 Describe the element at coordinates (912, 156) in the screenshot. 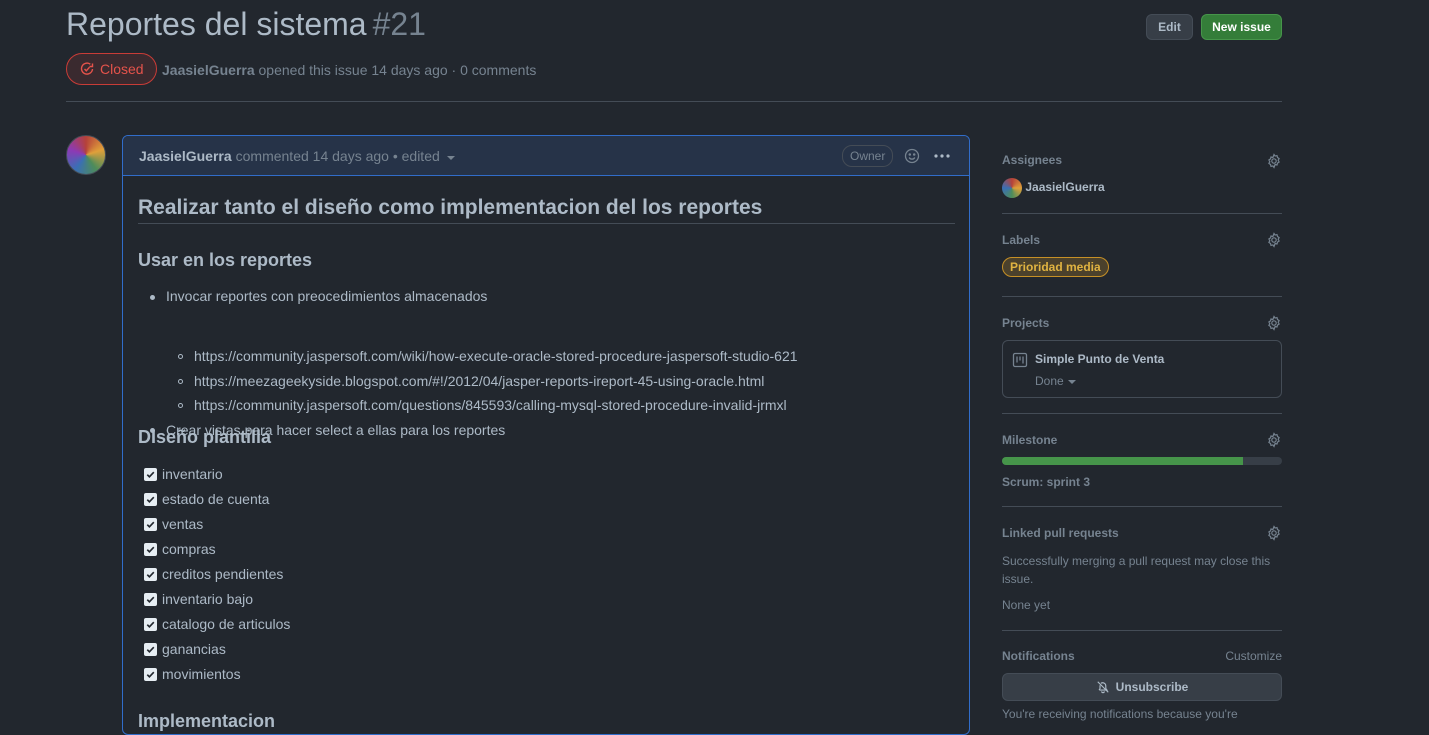

I see `smiley-icon` at that location.